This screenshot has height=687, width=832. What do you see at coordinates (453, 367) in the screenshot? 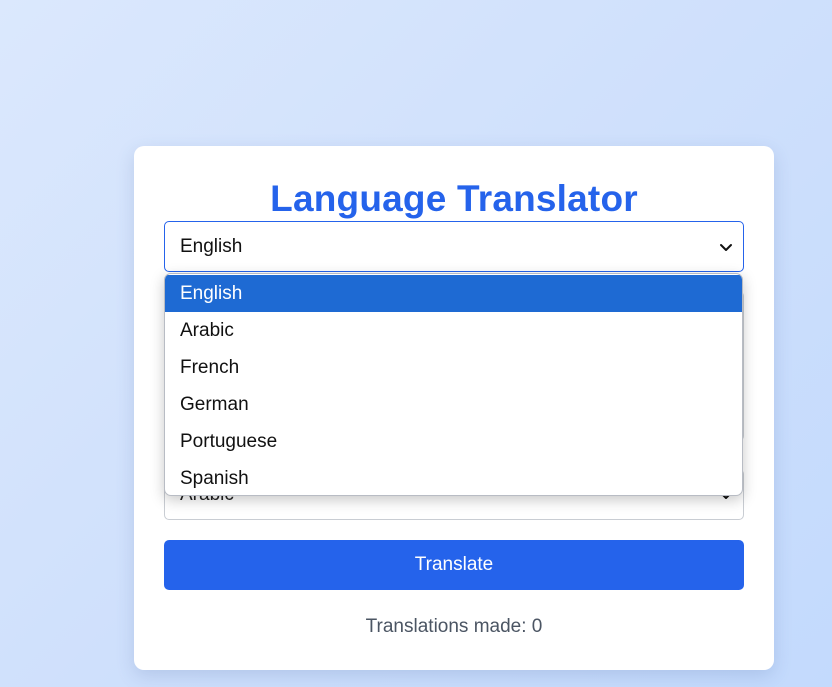
I see `dropdown-option-french: French` at bounding box center [453, 367].